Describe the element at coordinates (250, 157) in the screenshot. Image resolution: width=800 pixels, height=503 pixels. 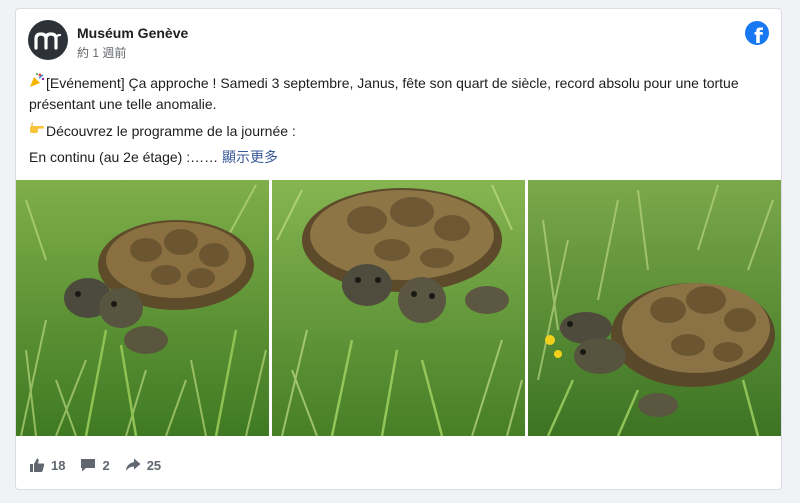
I see `see-more-link: 顯示更多` at that location.